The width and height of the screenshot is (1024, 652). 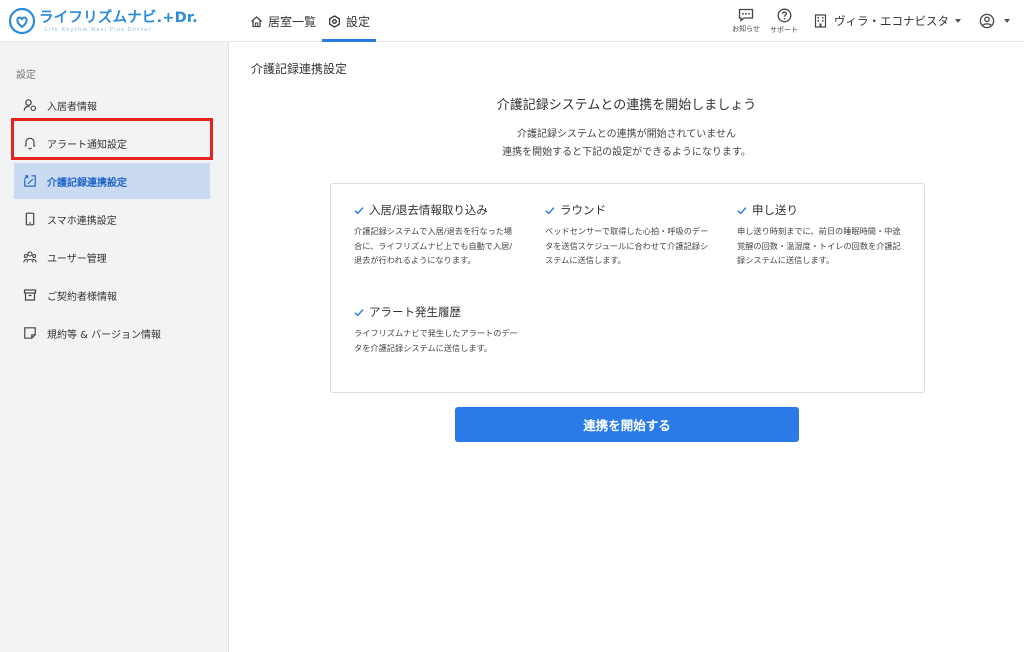 What do you see at coordinates (30, 295) in the screenshot?
I see `archive-box-icon` at bounding box center [30, 295].